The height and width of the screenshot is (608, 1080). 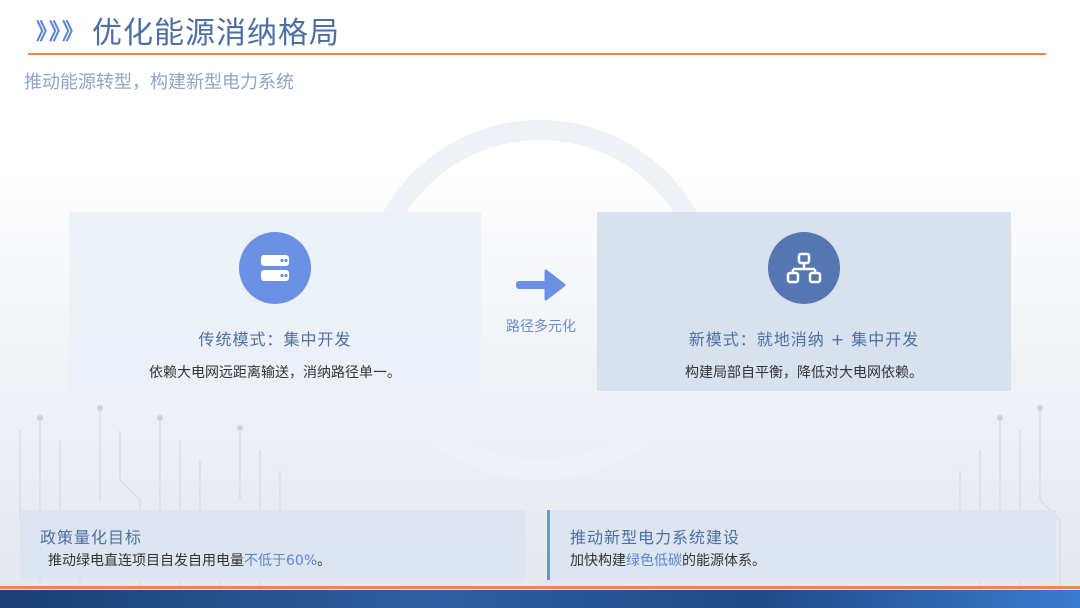 I want to click on title-row: 》》》 优化能源消纳格局, so click(x=188, y=30).